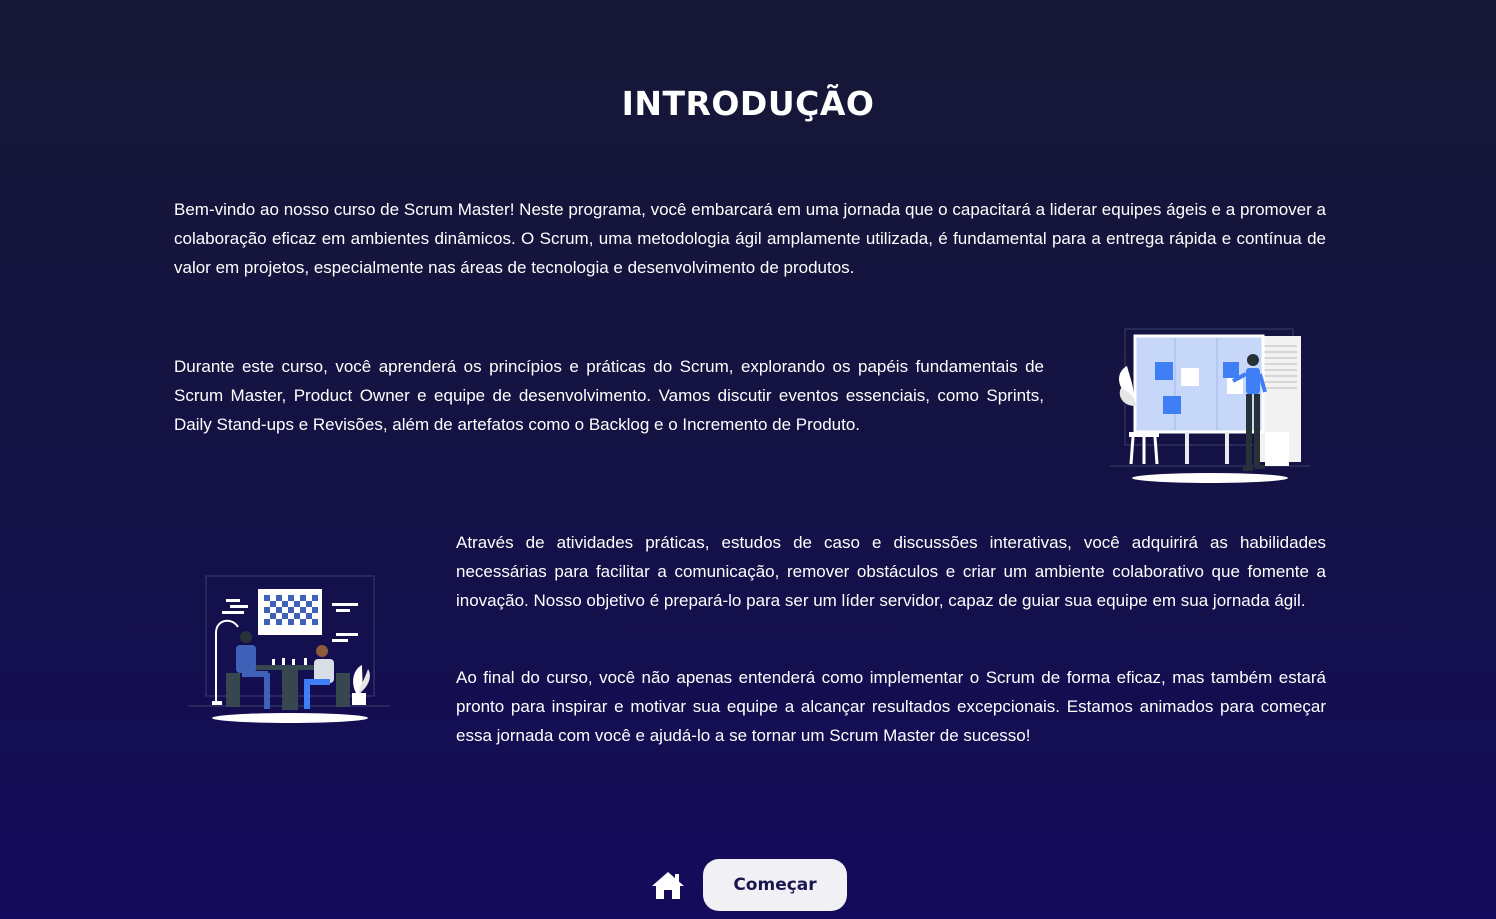 The width and height of the screenshot is (1496, 919). Describe the element at coordinates (748, 103) in the screenshot. I see `page-title: INTRODUÇÃO` at that location.